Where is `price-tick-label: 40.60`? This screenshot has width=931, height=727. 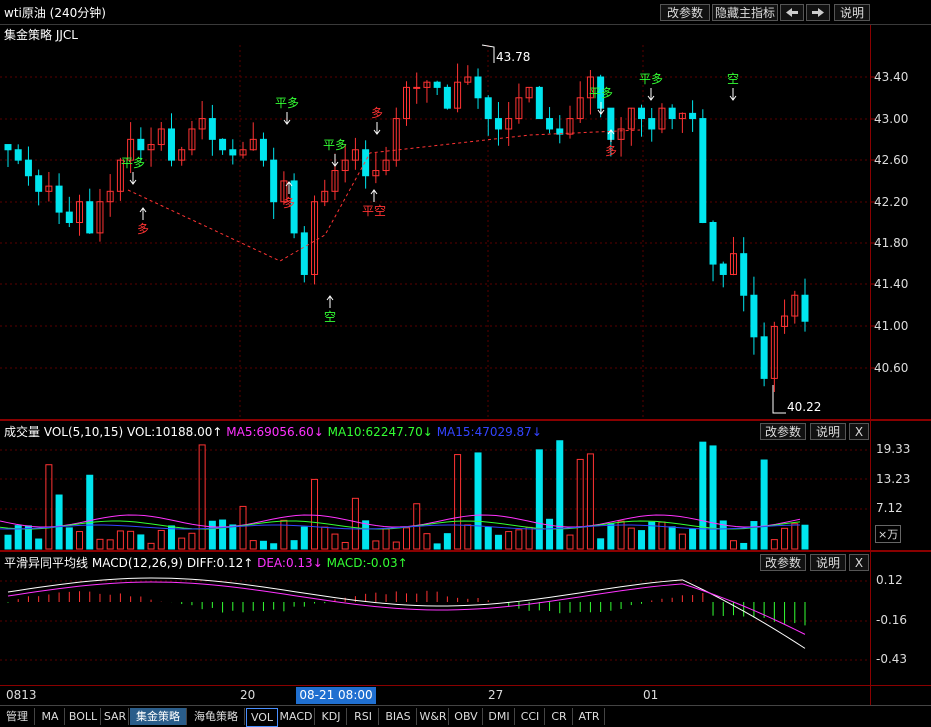
price-tick-label: 40.60 is located at coordinates (891, 368).